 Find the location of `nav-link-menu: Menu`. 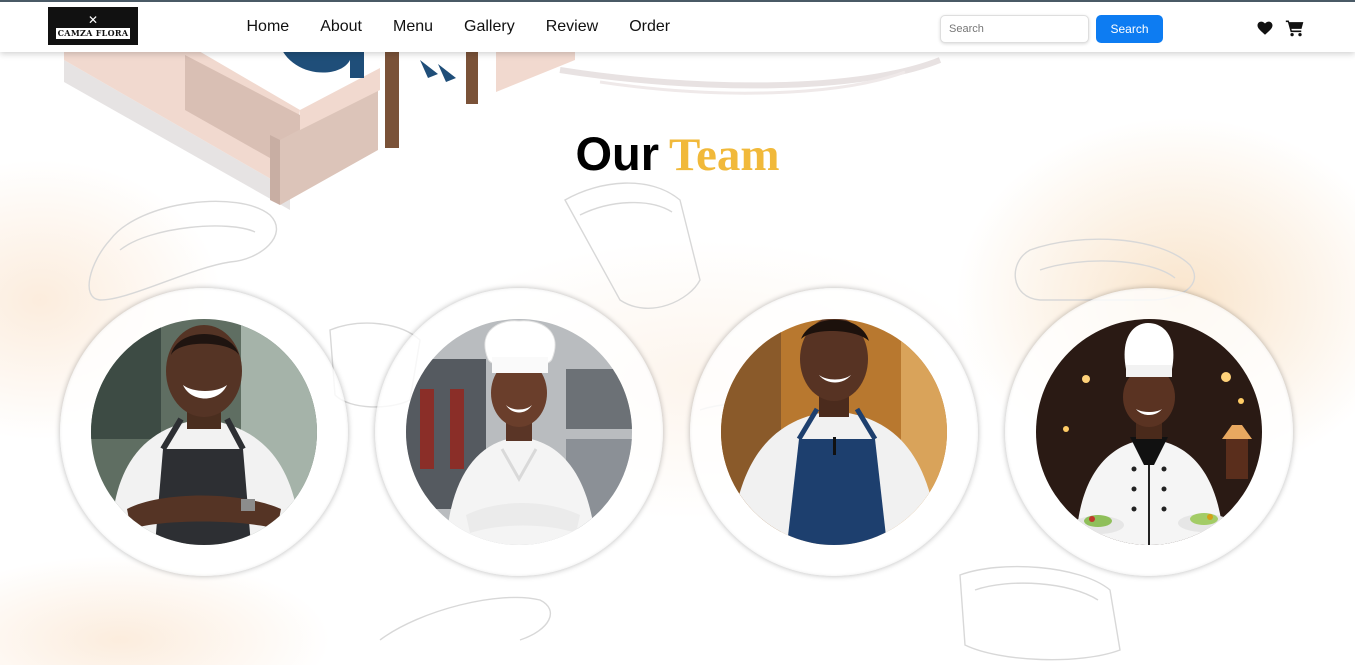

nav-link-menu: Menu is located at coordinates (413, 27).